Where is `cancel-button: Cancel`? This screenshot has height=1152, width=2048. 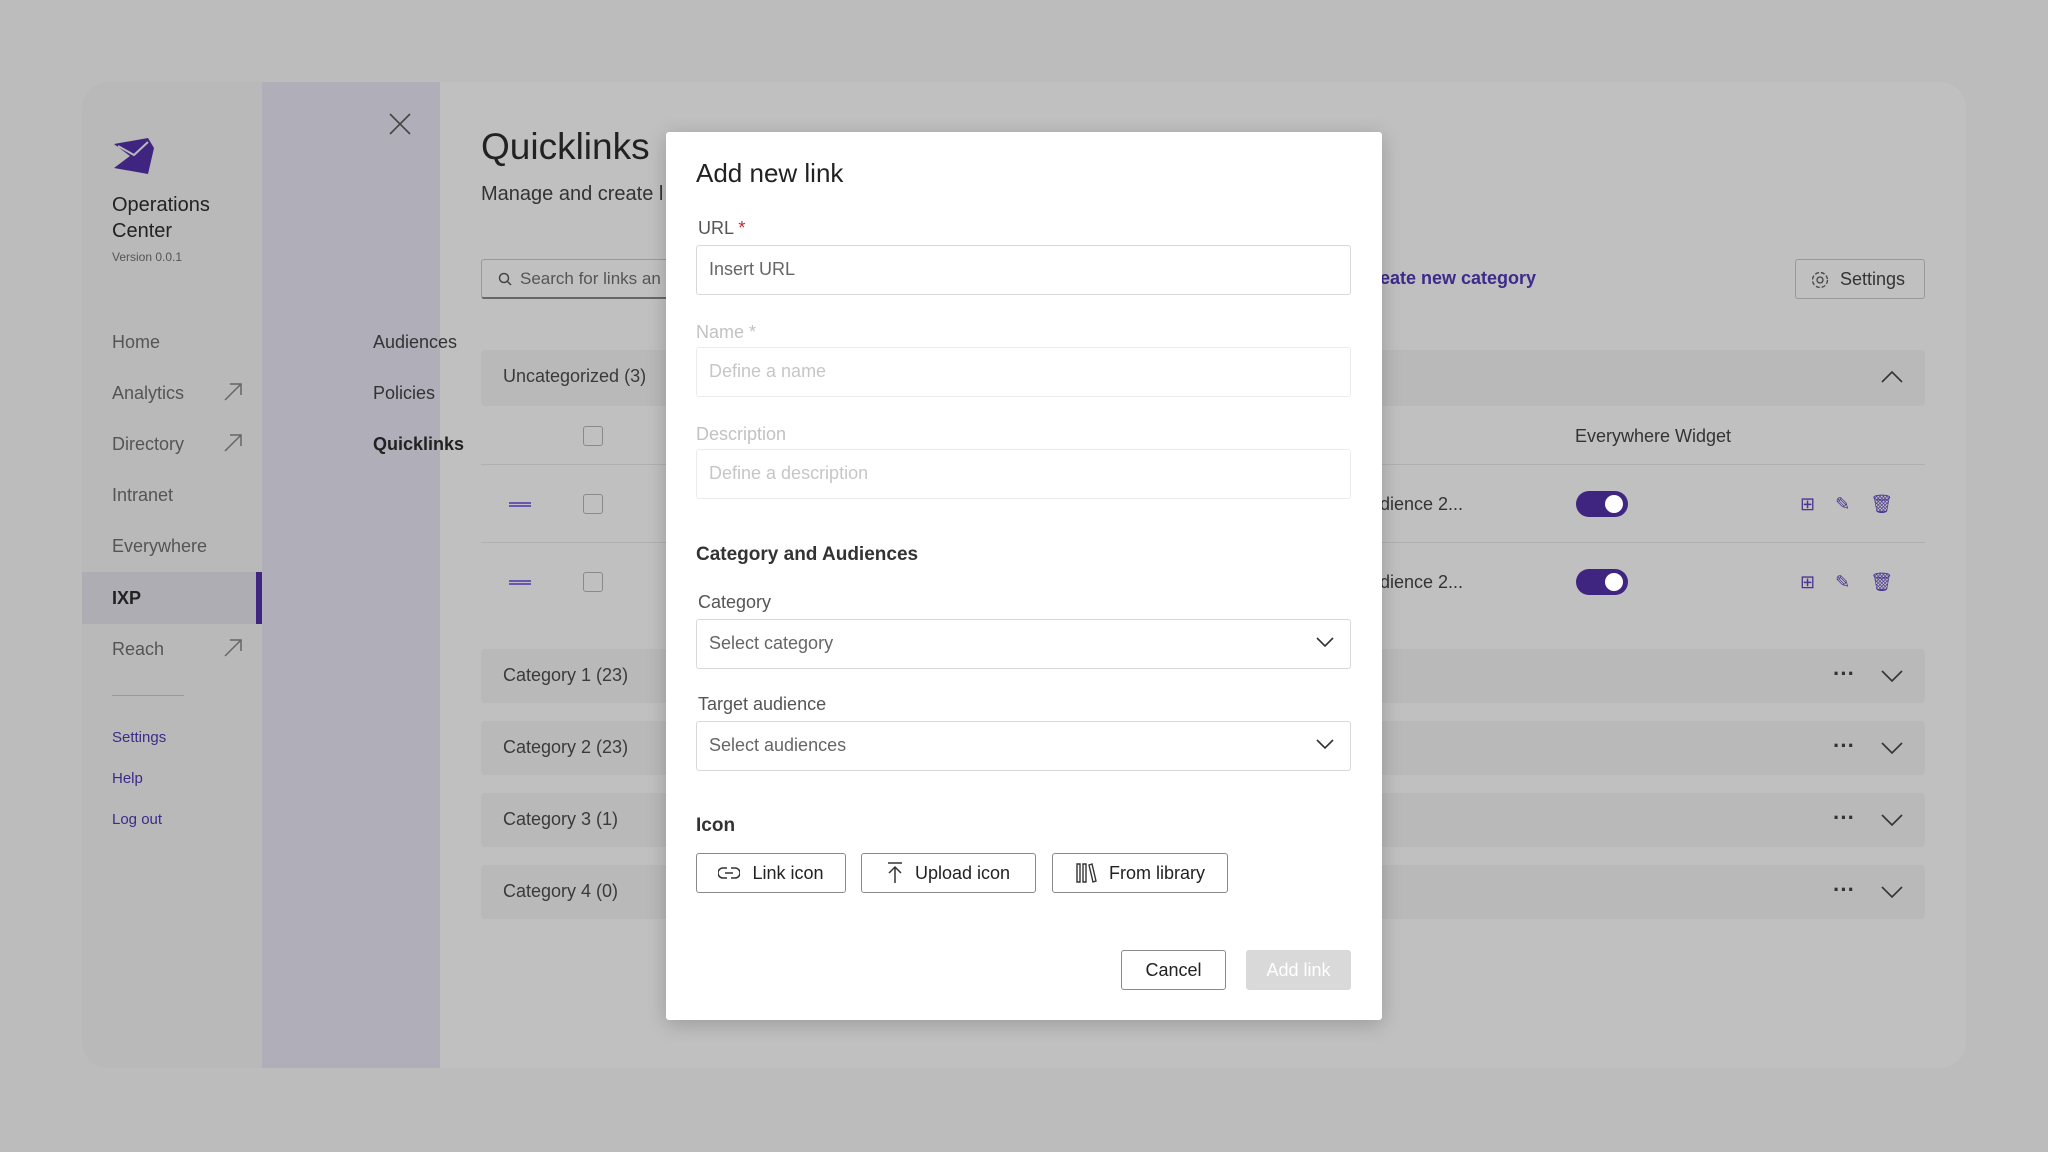
cancel-button: Cancel is located at coordinates (1173, 970).